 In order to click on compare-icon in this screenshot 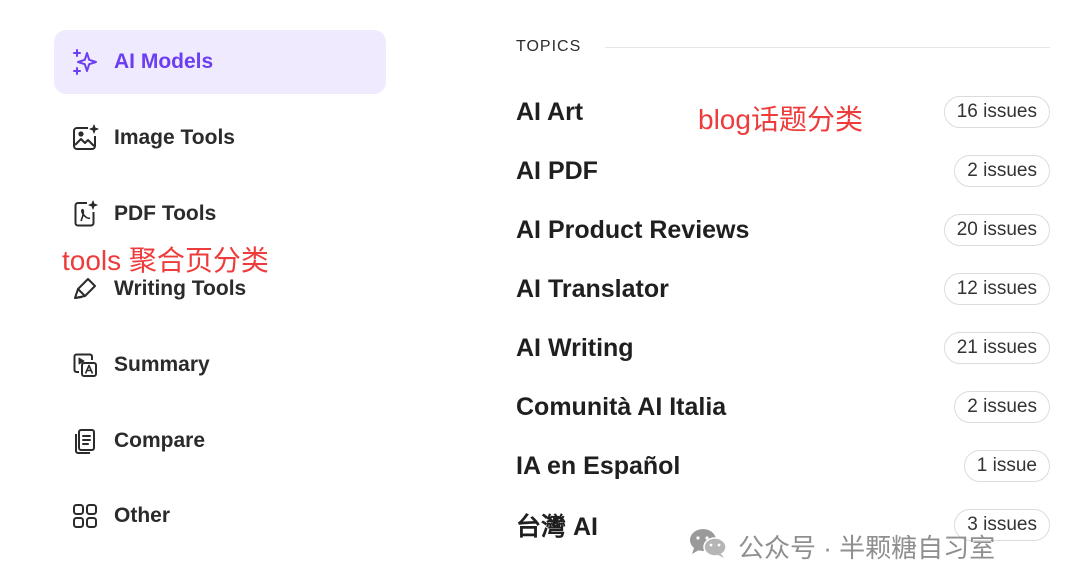, I will do `click(85, 441)`.